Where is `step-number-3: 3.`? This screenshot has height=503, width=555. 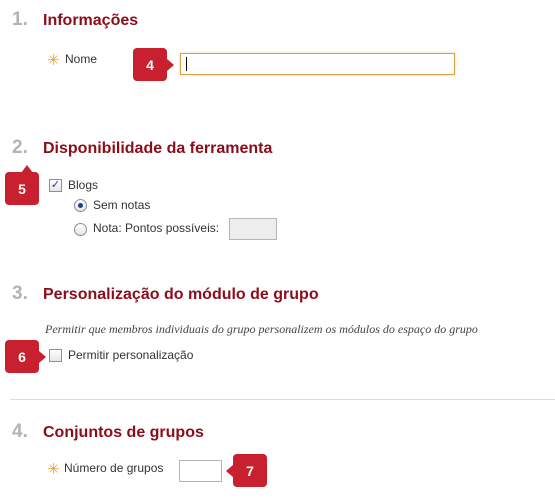 step-number-3: 3. is located at coordinates (20, 293).